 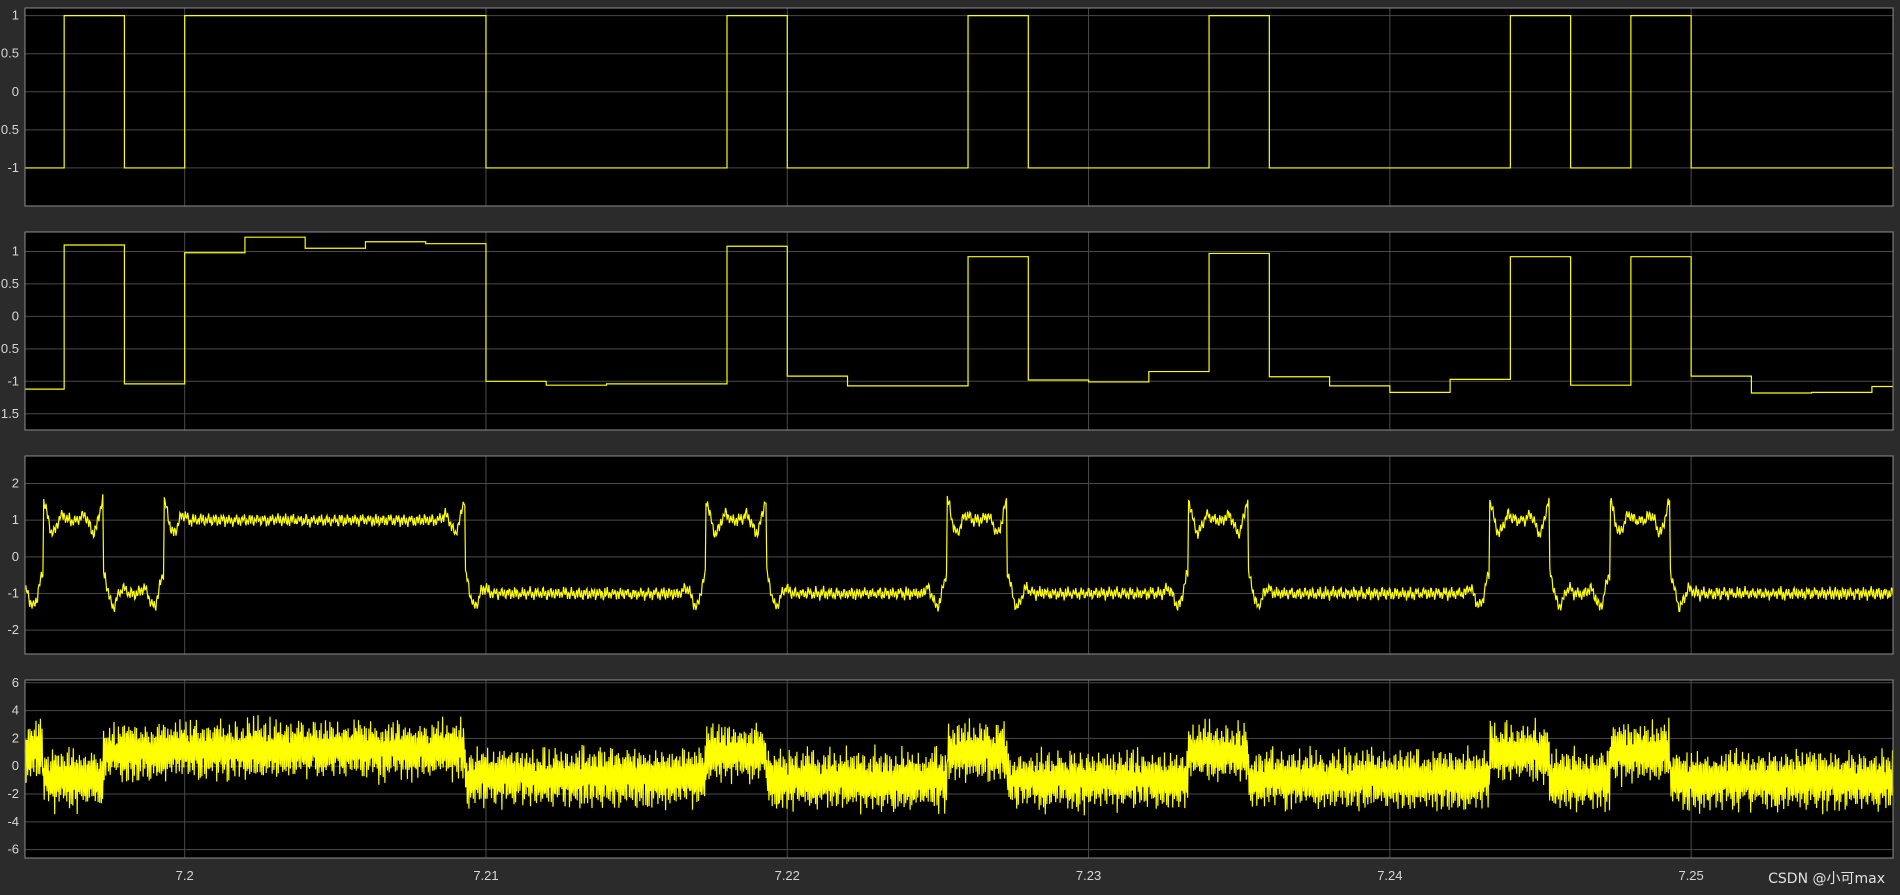 What do you see at coordinates (1389, 875) in the screenshot?
I see `x-tick-label: 7.24` at bounding box center [1389, 875].